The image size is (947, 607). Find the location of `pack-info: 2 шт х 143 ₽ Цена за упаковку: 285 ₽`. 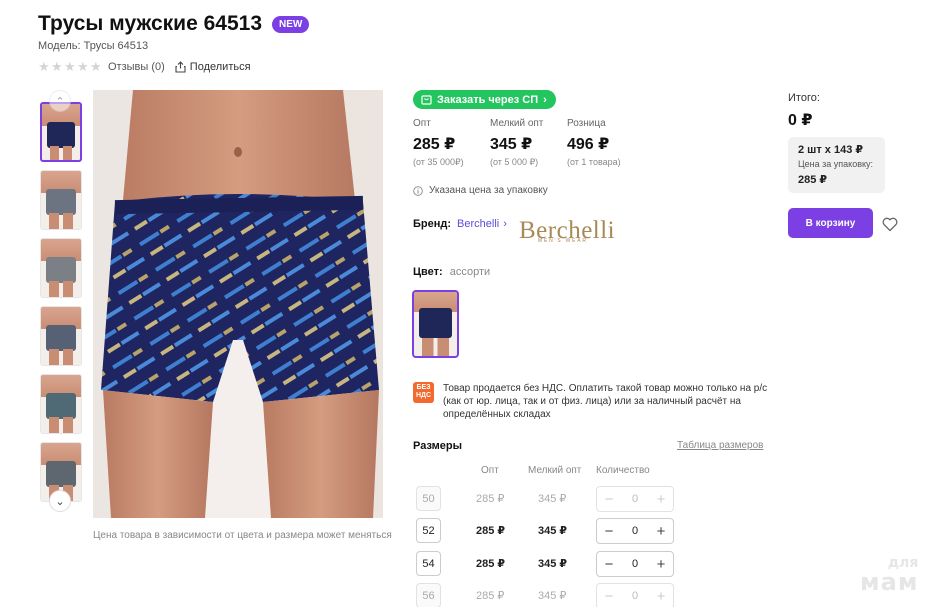

pack-info: 2 шт х 143 ₽ Цена за упаковку: 285 ₽ is located at coordinates (836, 165).